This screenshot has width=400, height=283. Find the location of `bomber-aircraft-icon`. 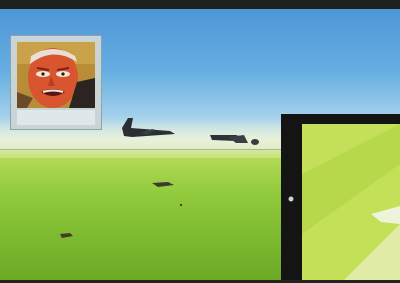

bomber-aircraft-icon is located at coordinates (148, 127).